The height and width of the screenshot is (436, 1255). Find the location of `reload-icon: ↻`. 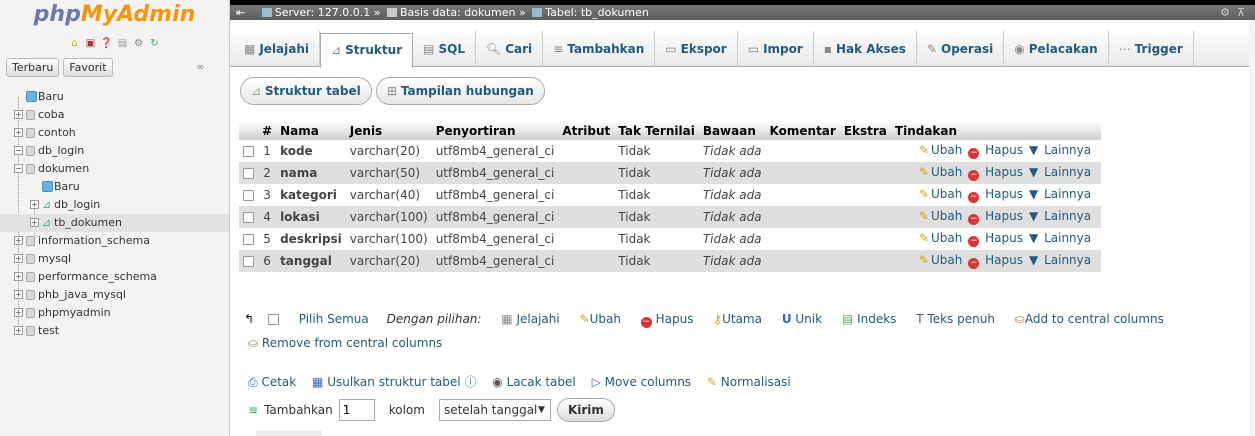

reload-icon: ↻ is located at coordinates (155, 43).